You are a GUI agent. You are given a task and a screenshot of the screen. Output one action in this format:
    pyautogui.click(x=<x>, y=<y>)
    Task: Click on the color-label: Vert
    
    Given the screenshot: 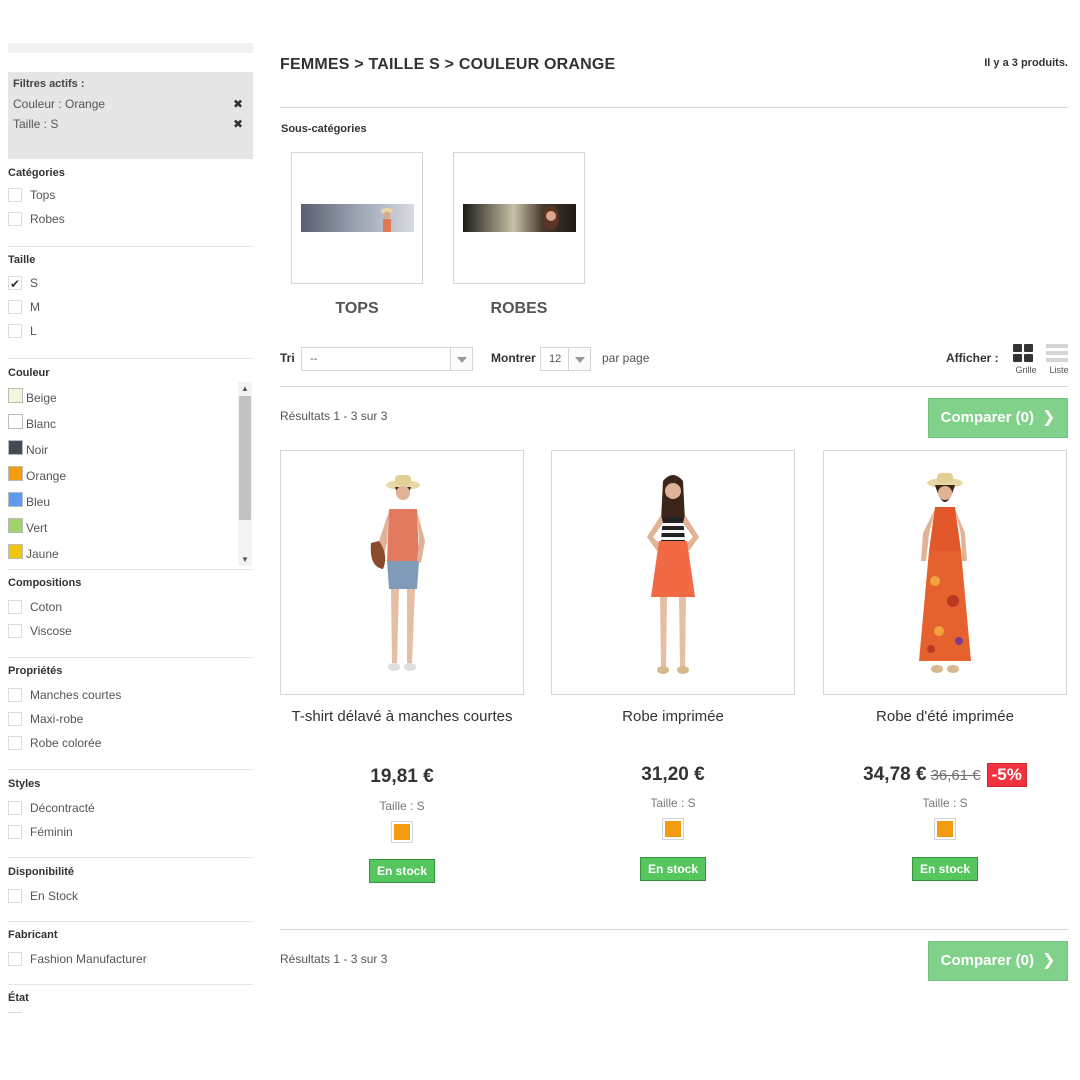 What is the action you would take?
    pyautogui.click(x=37, y=528)
    